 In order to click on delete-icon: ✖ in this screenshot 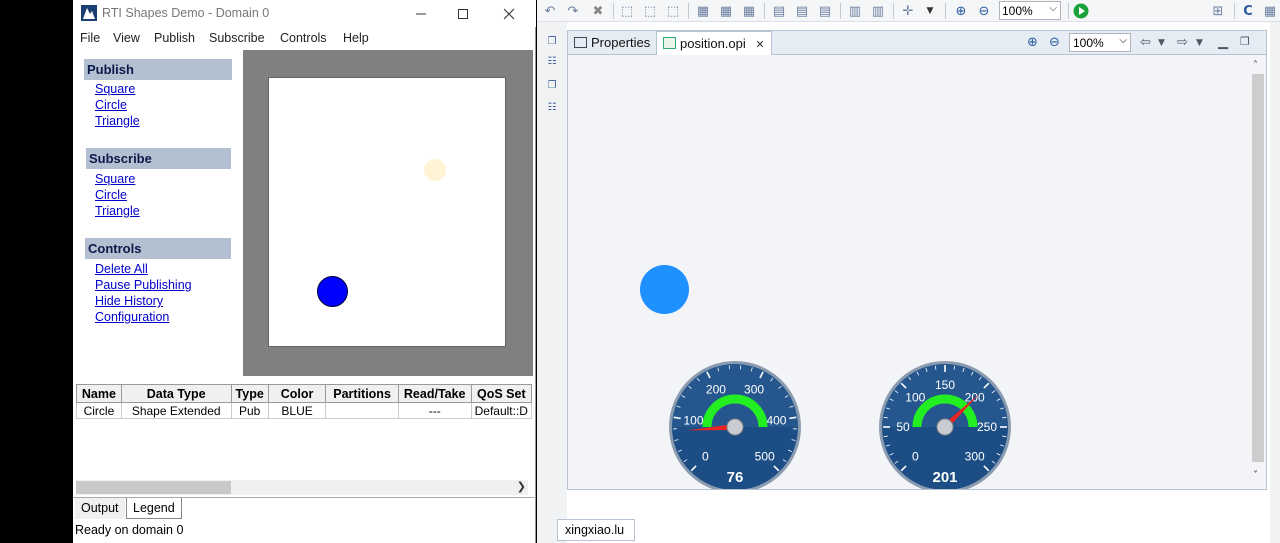, I will do `click(598, 11)`.